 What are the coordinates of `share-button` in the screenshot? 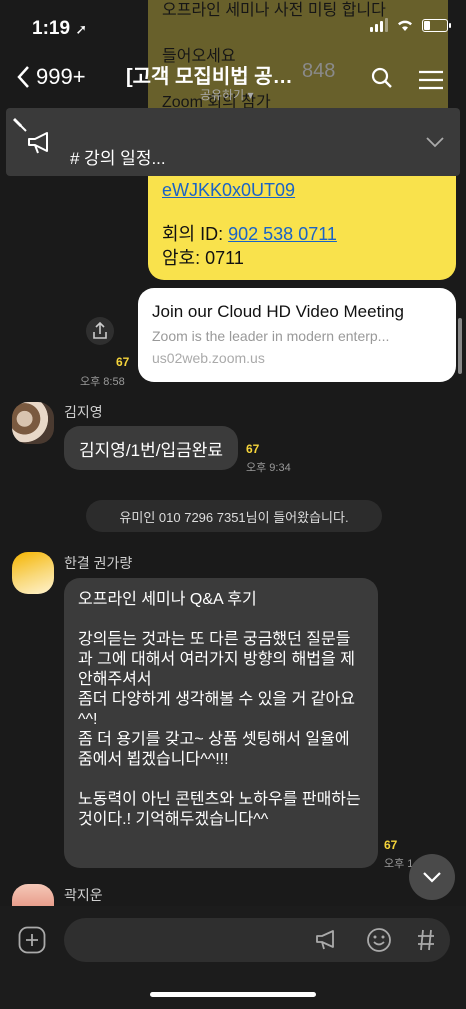 It's located at (100, 331).